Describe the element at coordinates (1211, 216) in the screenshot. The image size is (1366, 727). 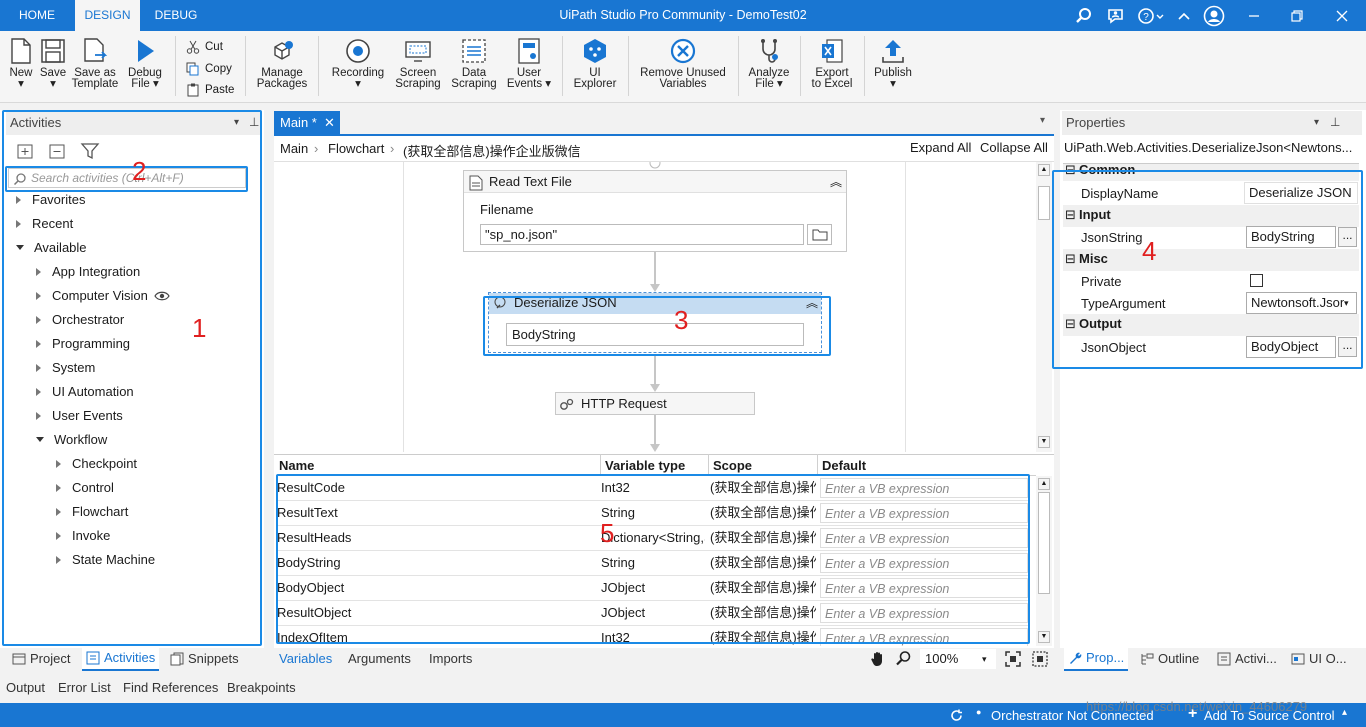
I see `category-input: ⊟ Input` at that location.